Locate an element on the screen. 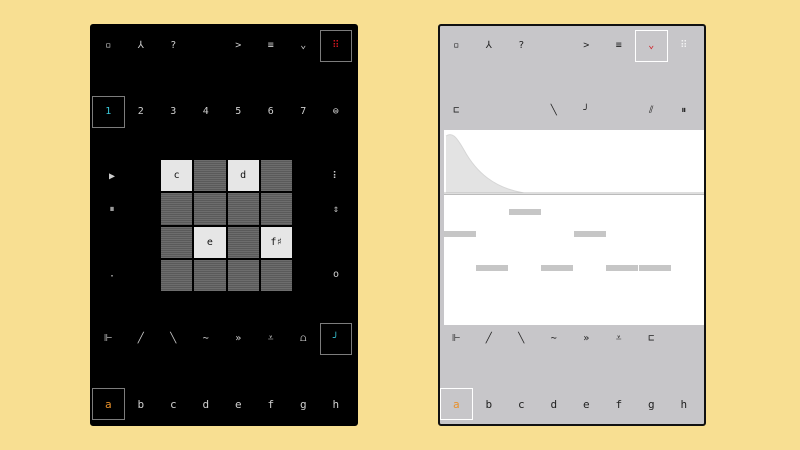 The width and height of the screenshot is (800, 450). envelope-controls: ⊏ ╲ ╯ ⫽ ⏸ is located at coordinates (572, 111).